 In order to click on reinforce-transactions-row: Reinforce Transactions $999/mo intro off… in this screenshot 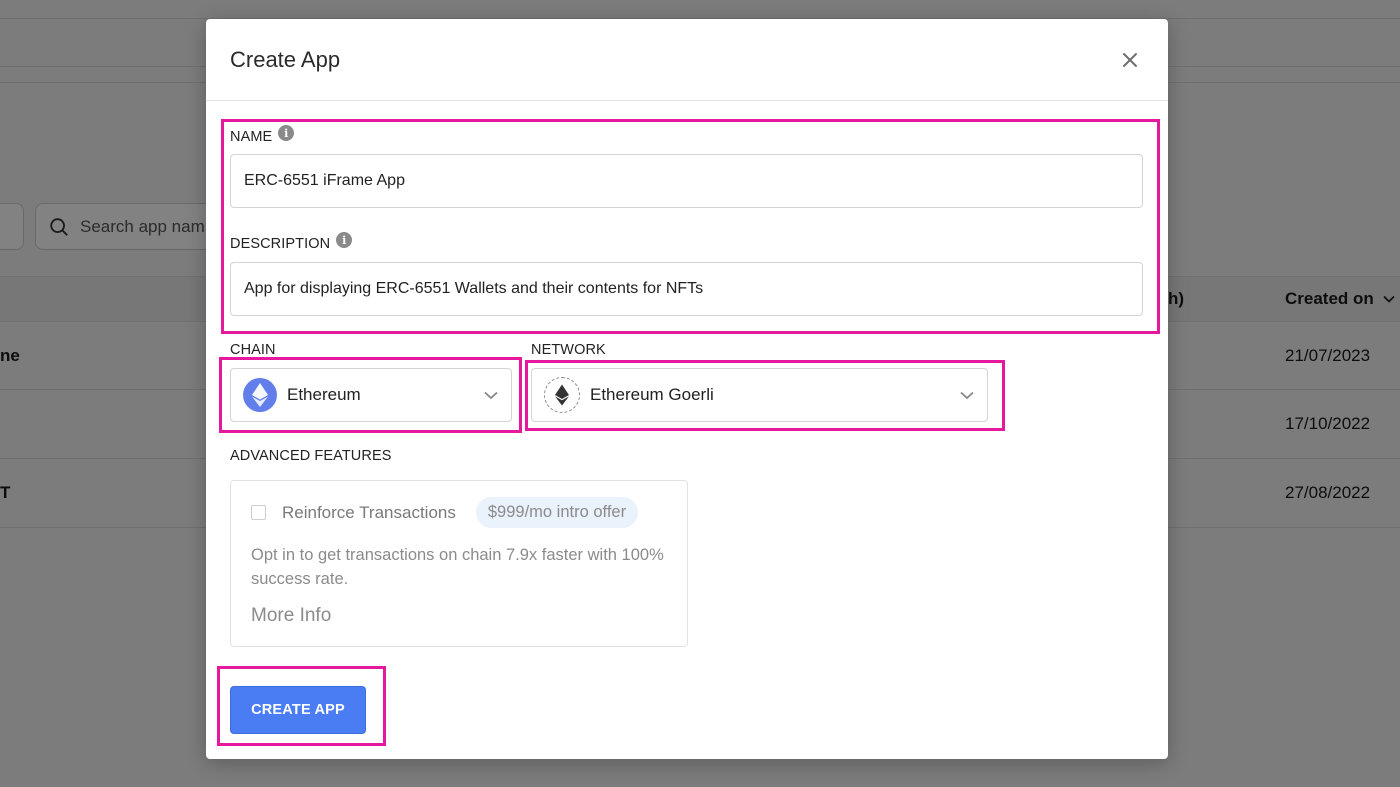, I will do `click(445, 512)`.